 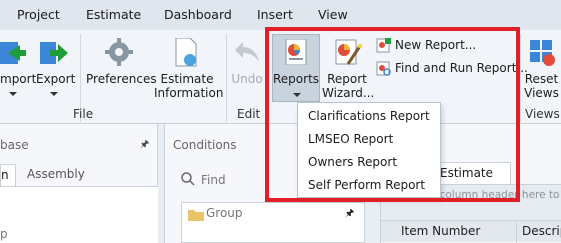 What do you see at coordinates (541, 231) in the screenshot?
I see `column-header-description: Descrip` at bounding box center [541, 231].